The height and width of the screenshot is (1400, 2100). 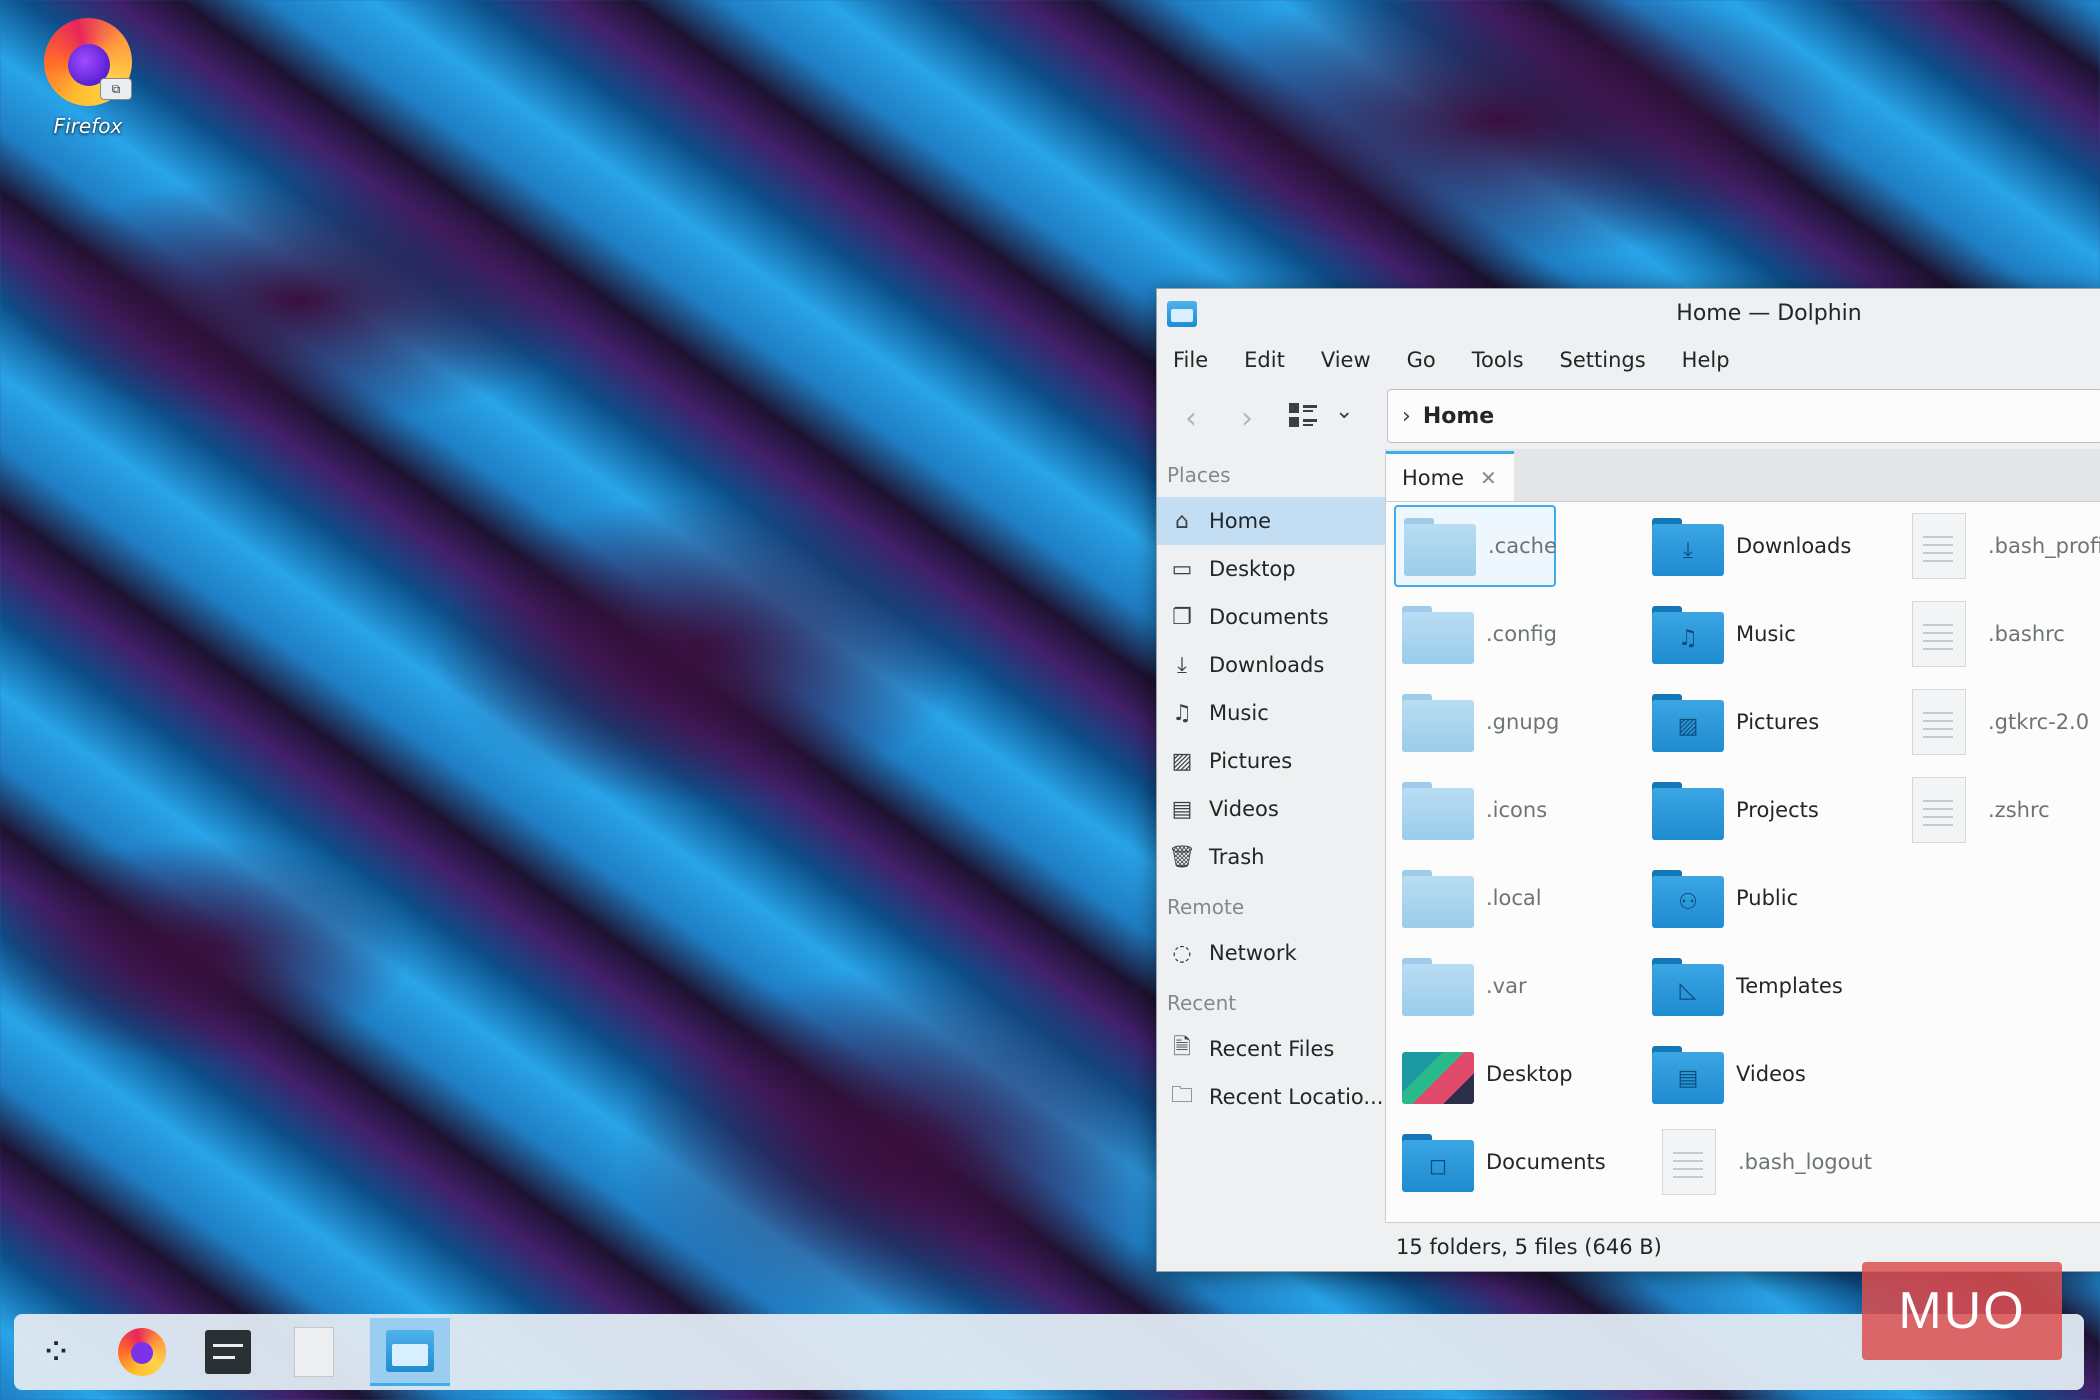 What do you see at coordinates (1206, 907) in the screenshot?
I see `remote-header: Remote` at bounding box center [1206, 907].